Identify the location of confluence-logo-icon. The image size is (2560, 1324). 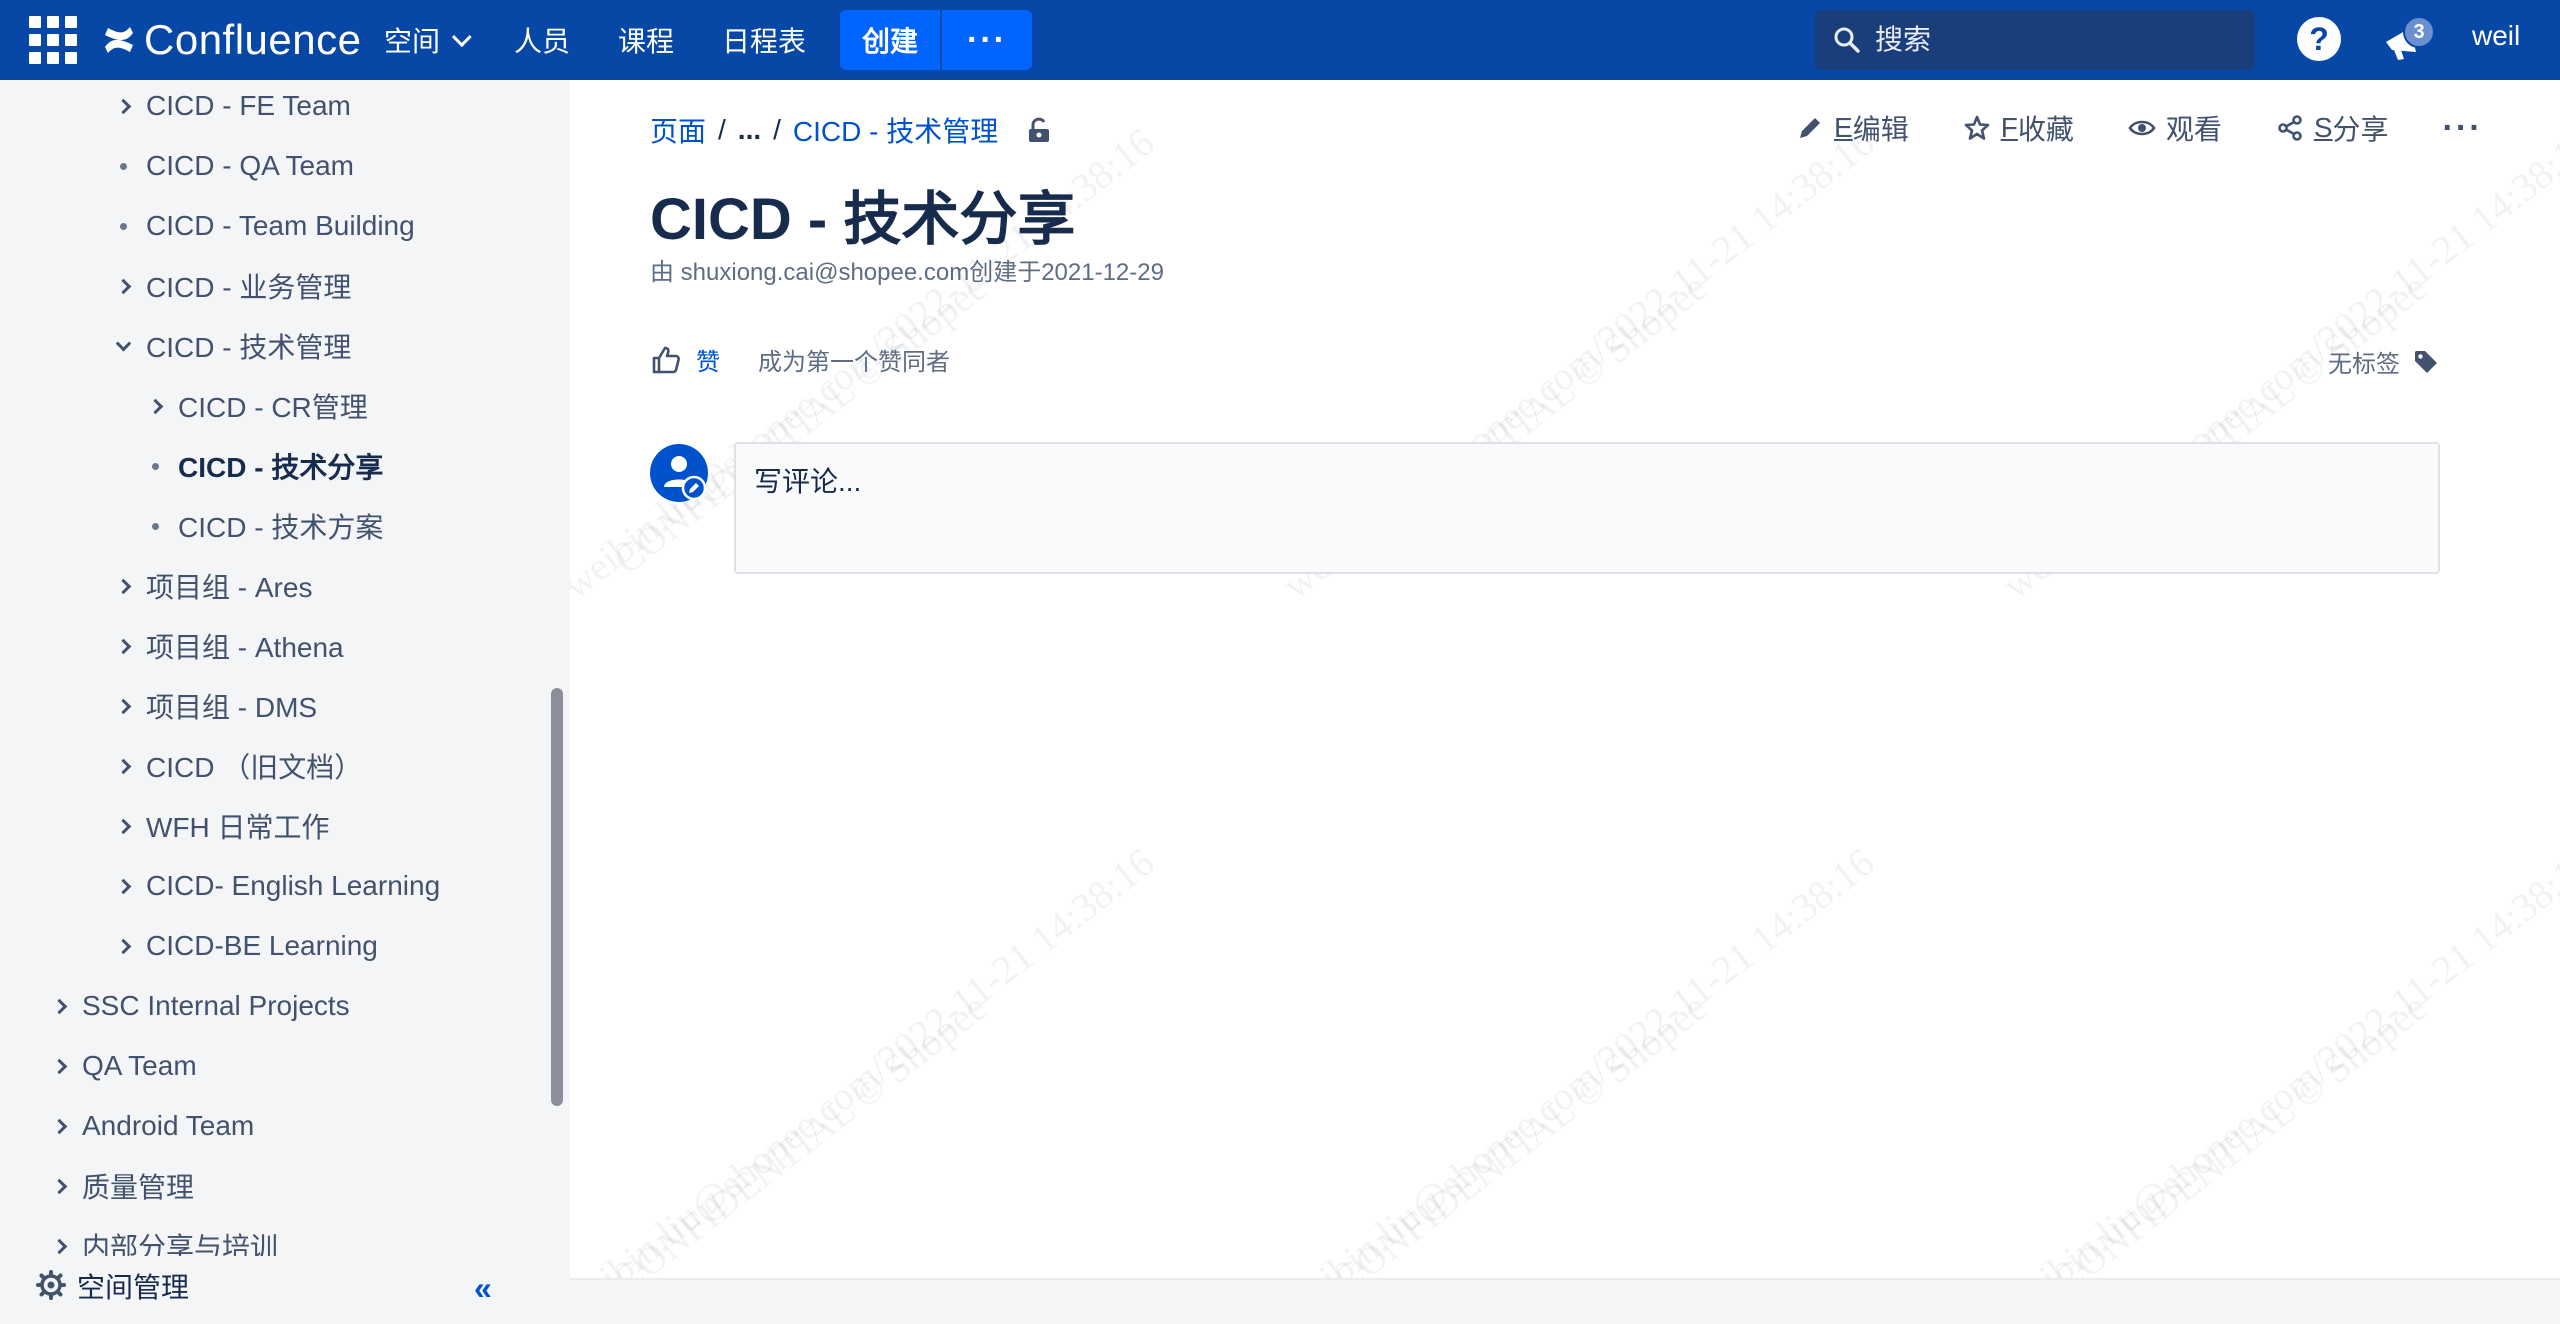
(119, 40).